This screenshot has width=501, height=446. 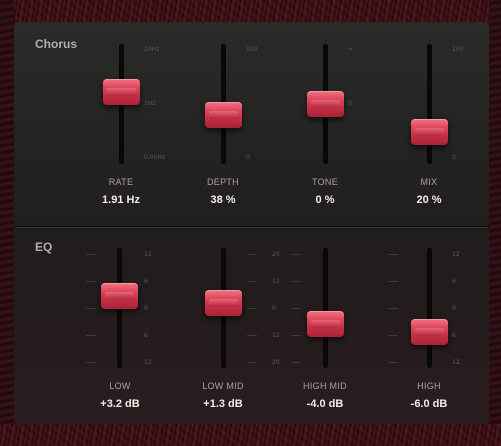 What do you see at coordinates (252, 49) in the screenshot?
I see `depth-scale-max: 100` at bounding box center [252, 49].